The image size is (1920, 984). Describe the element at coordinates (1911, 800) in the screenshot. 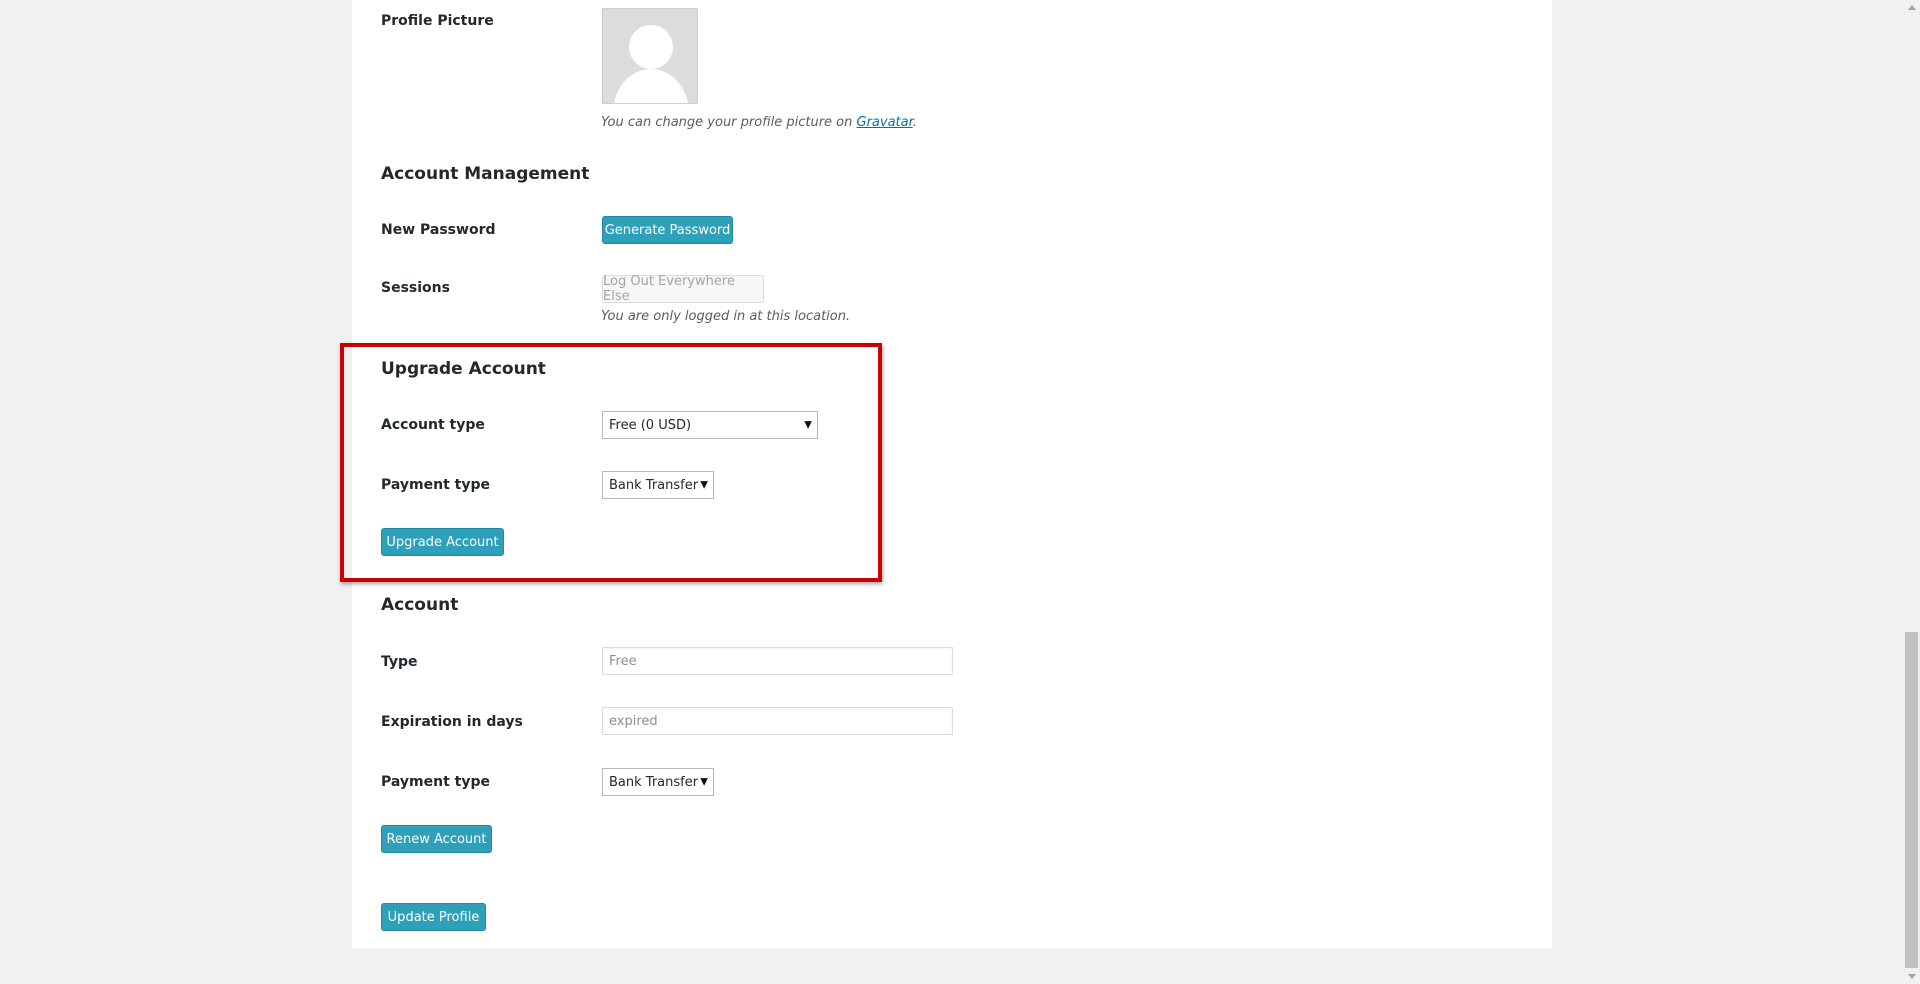

I see `scrollbar-thumb` at that location.